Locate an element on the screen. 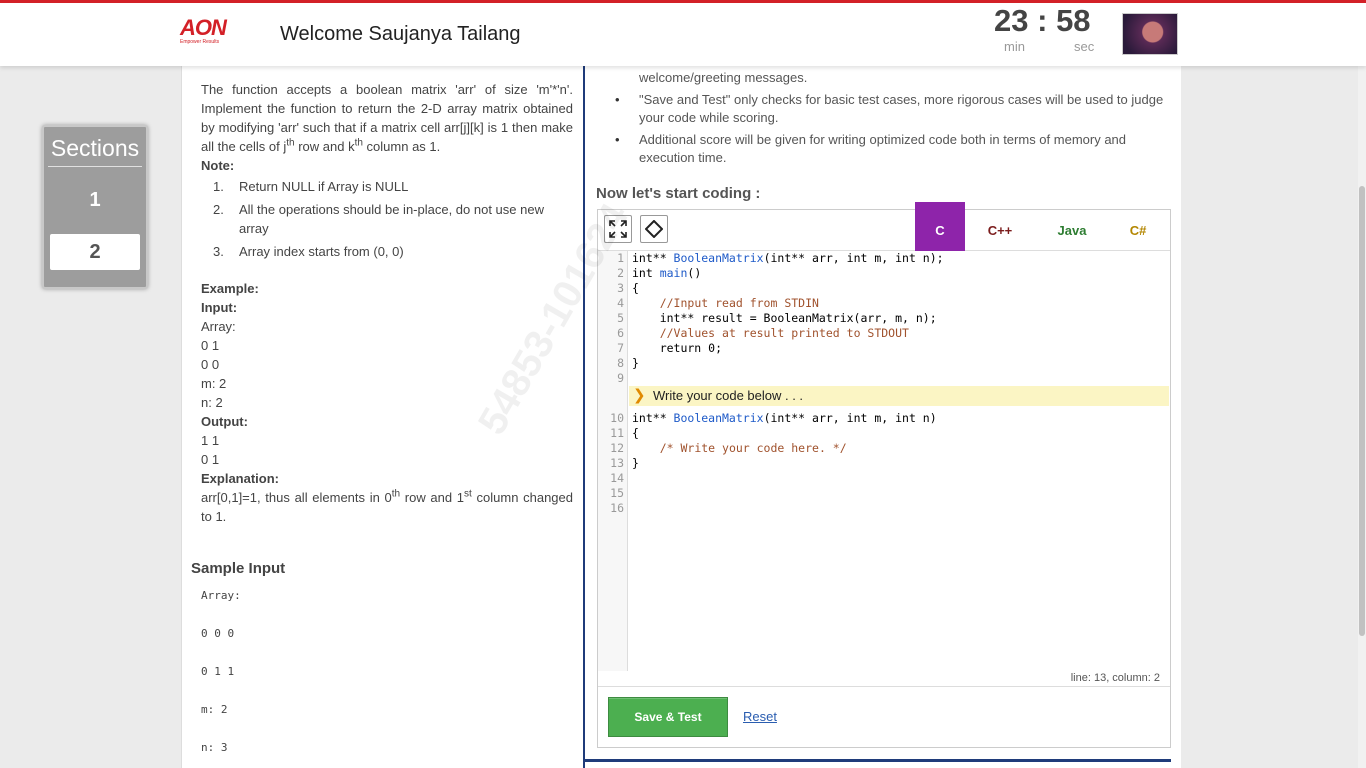 The width and height of the screenshot is (1366, 768). lang-tab-cpp: C++ is located at coordinates (1000, 234).